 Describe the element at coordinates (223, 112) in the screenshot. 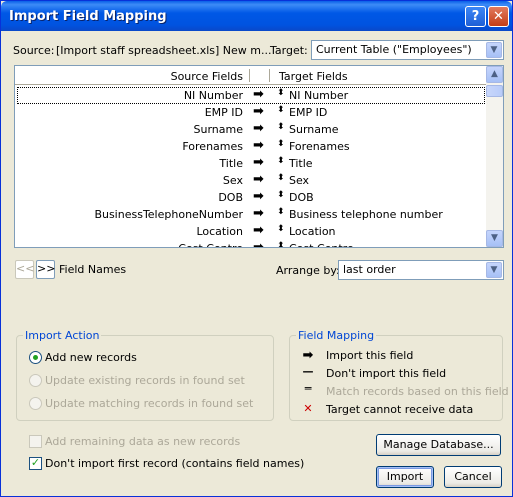

I see `source-field-name: EMP ID` at that location.